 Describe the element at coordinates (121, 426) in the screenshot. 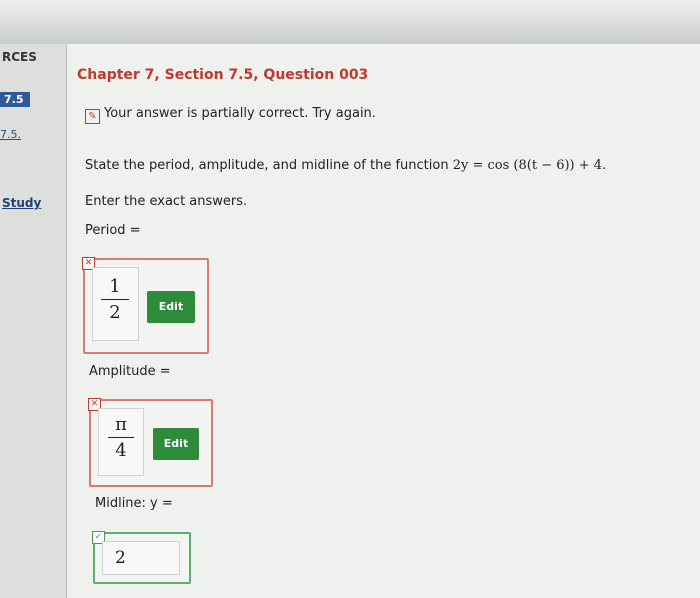

I see `amplitude-numerator: π` at that location.